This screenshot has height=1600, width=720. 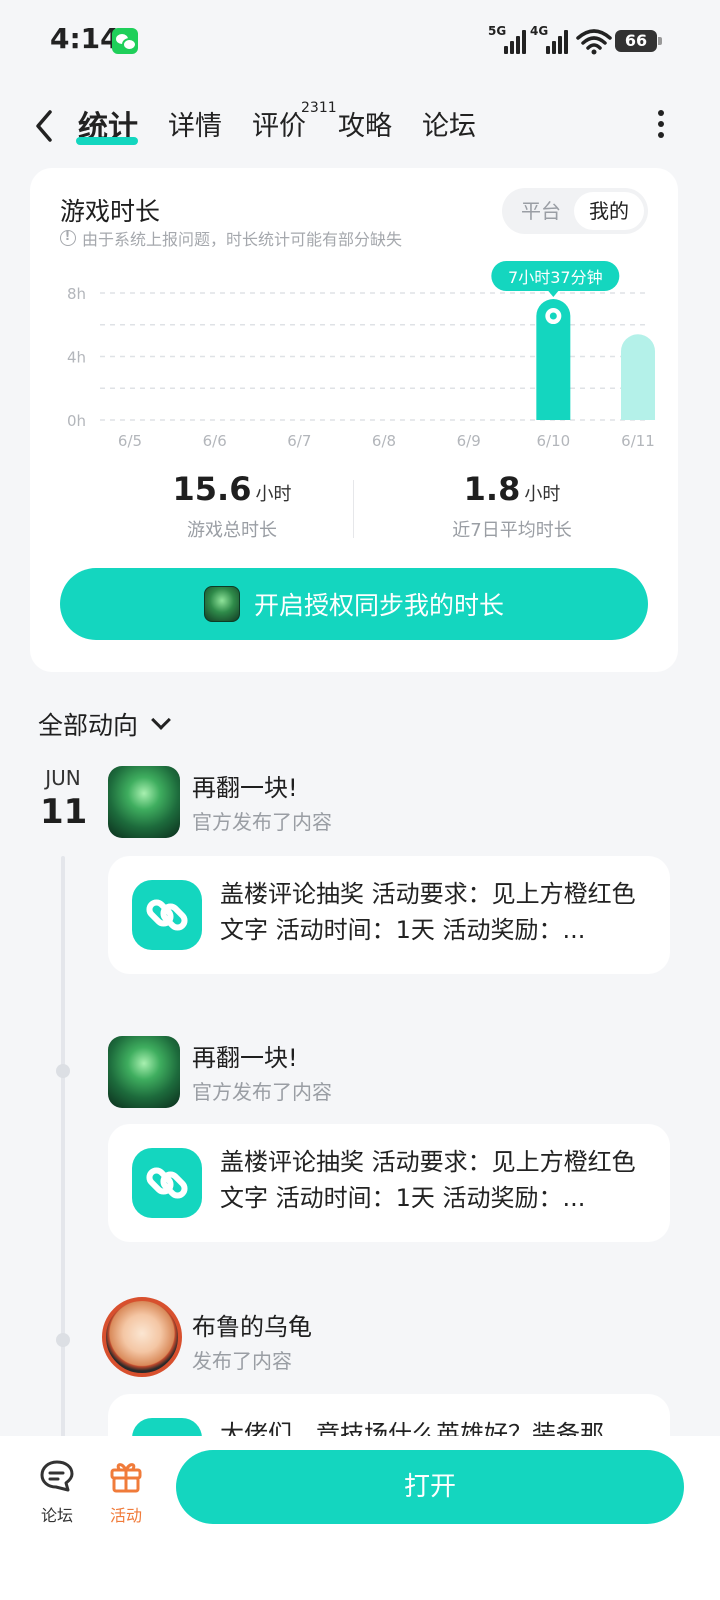 What do you see at coordinates (550, 39) in the screenshot?
I see `signal-4g-icon: 4G` at bounding box center [550, 39].